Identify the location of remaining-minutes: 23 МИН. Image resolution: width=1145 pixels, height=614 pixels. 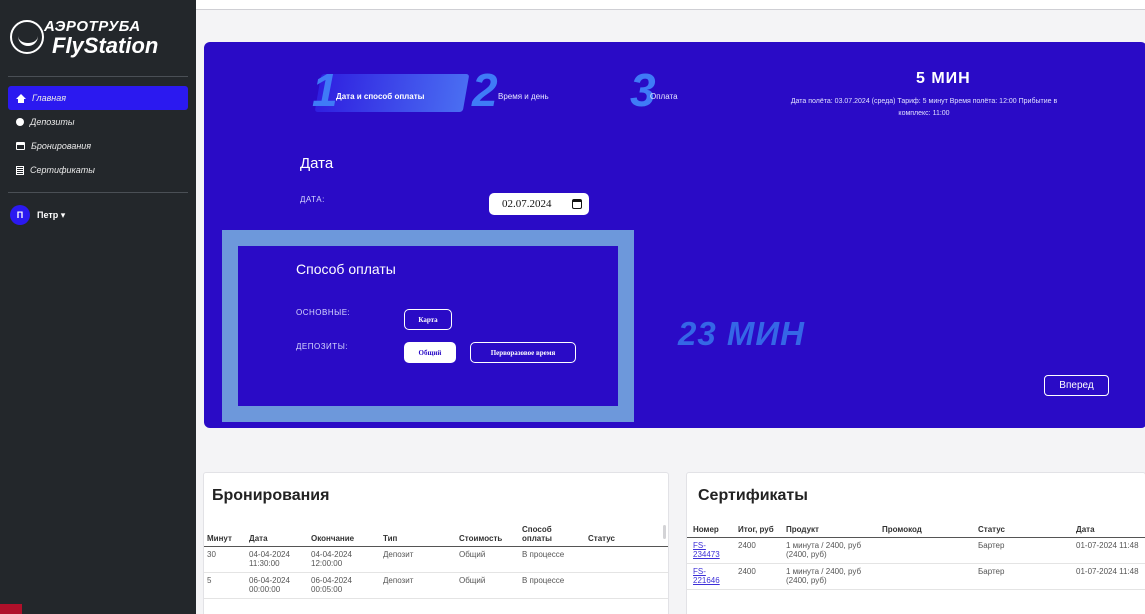
(741, 333).